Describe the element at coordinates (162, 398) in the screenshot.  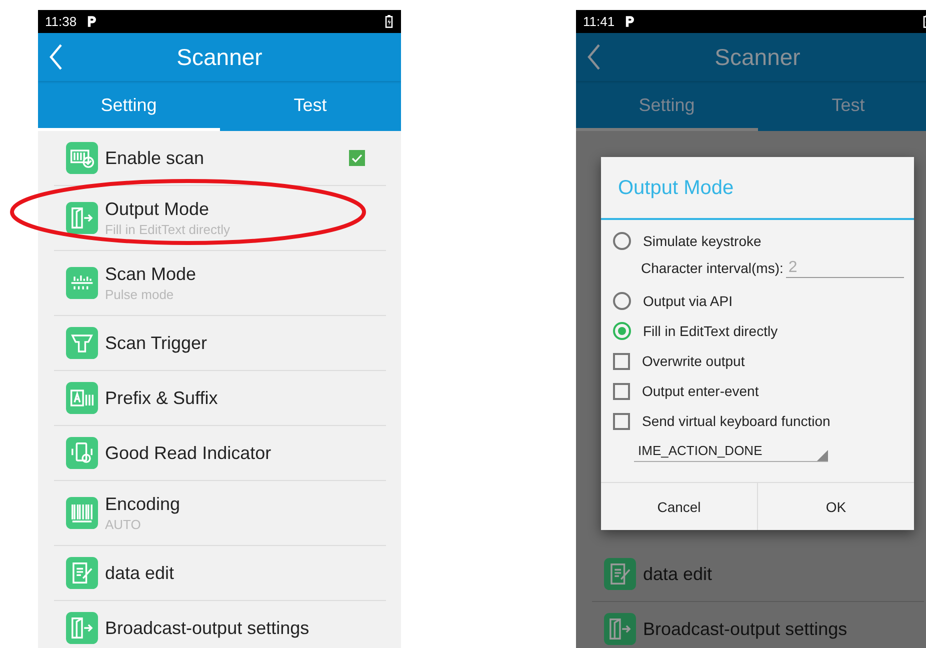
I see `setting-title: Prefix & Suffix` at that location.